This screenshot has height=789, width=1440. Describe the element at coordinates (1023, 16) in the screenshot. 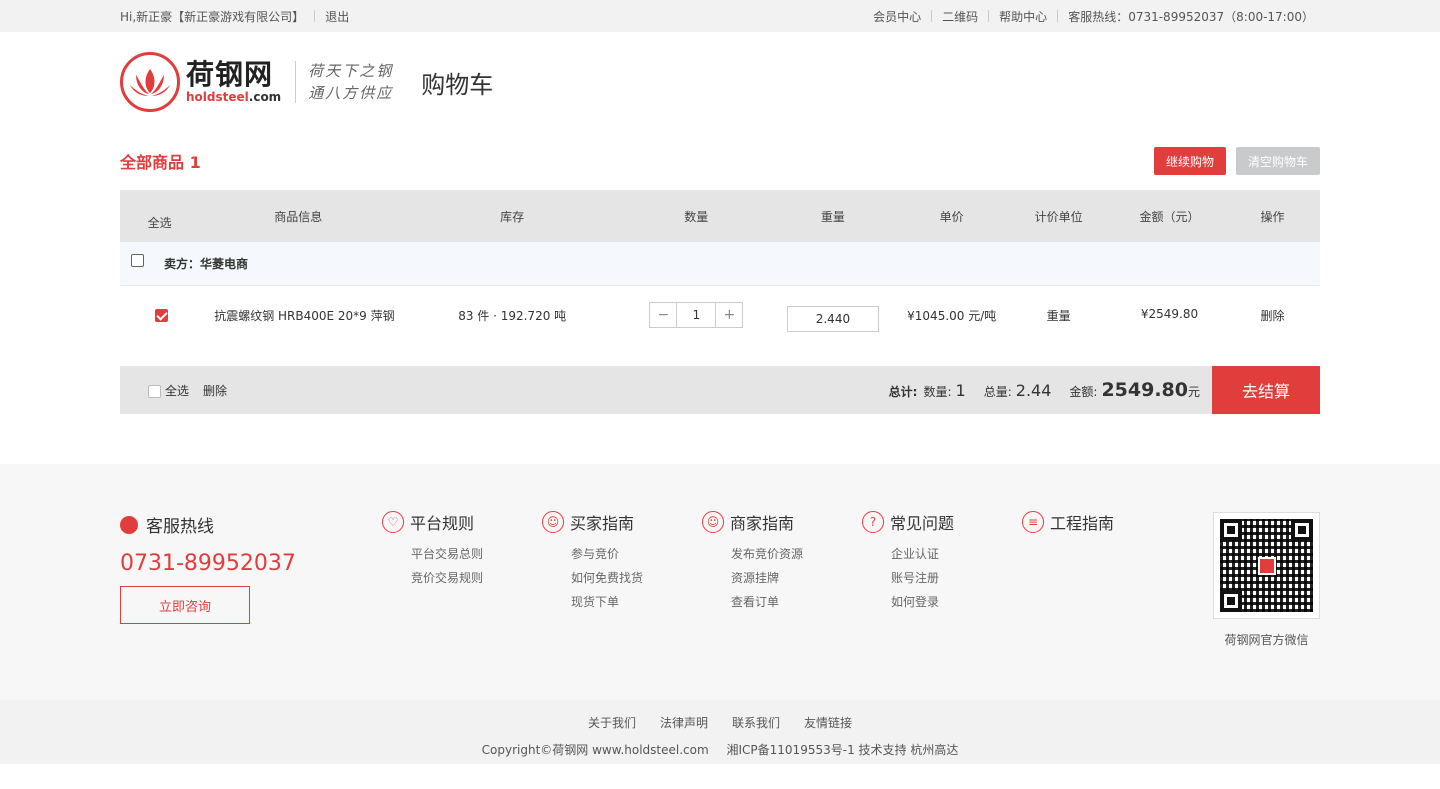

I see `help-center-link: 帮助中心` at that location.